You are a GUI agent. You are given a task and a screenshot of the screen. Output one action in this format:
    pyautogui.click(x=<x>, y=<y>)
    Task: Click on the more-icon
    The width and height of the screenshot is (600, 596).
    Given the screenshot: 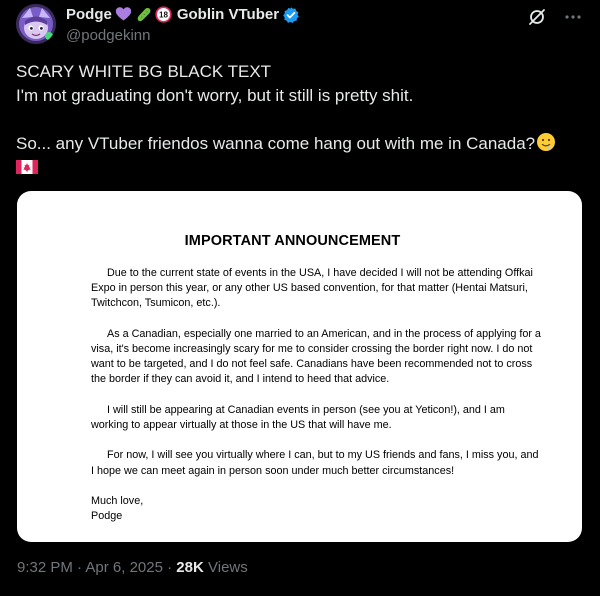 What is the action you would take?
    pyautogui.click(x=573, y=17)
    